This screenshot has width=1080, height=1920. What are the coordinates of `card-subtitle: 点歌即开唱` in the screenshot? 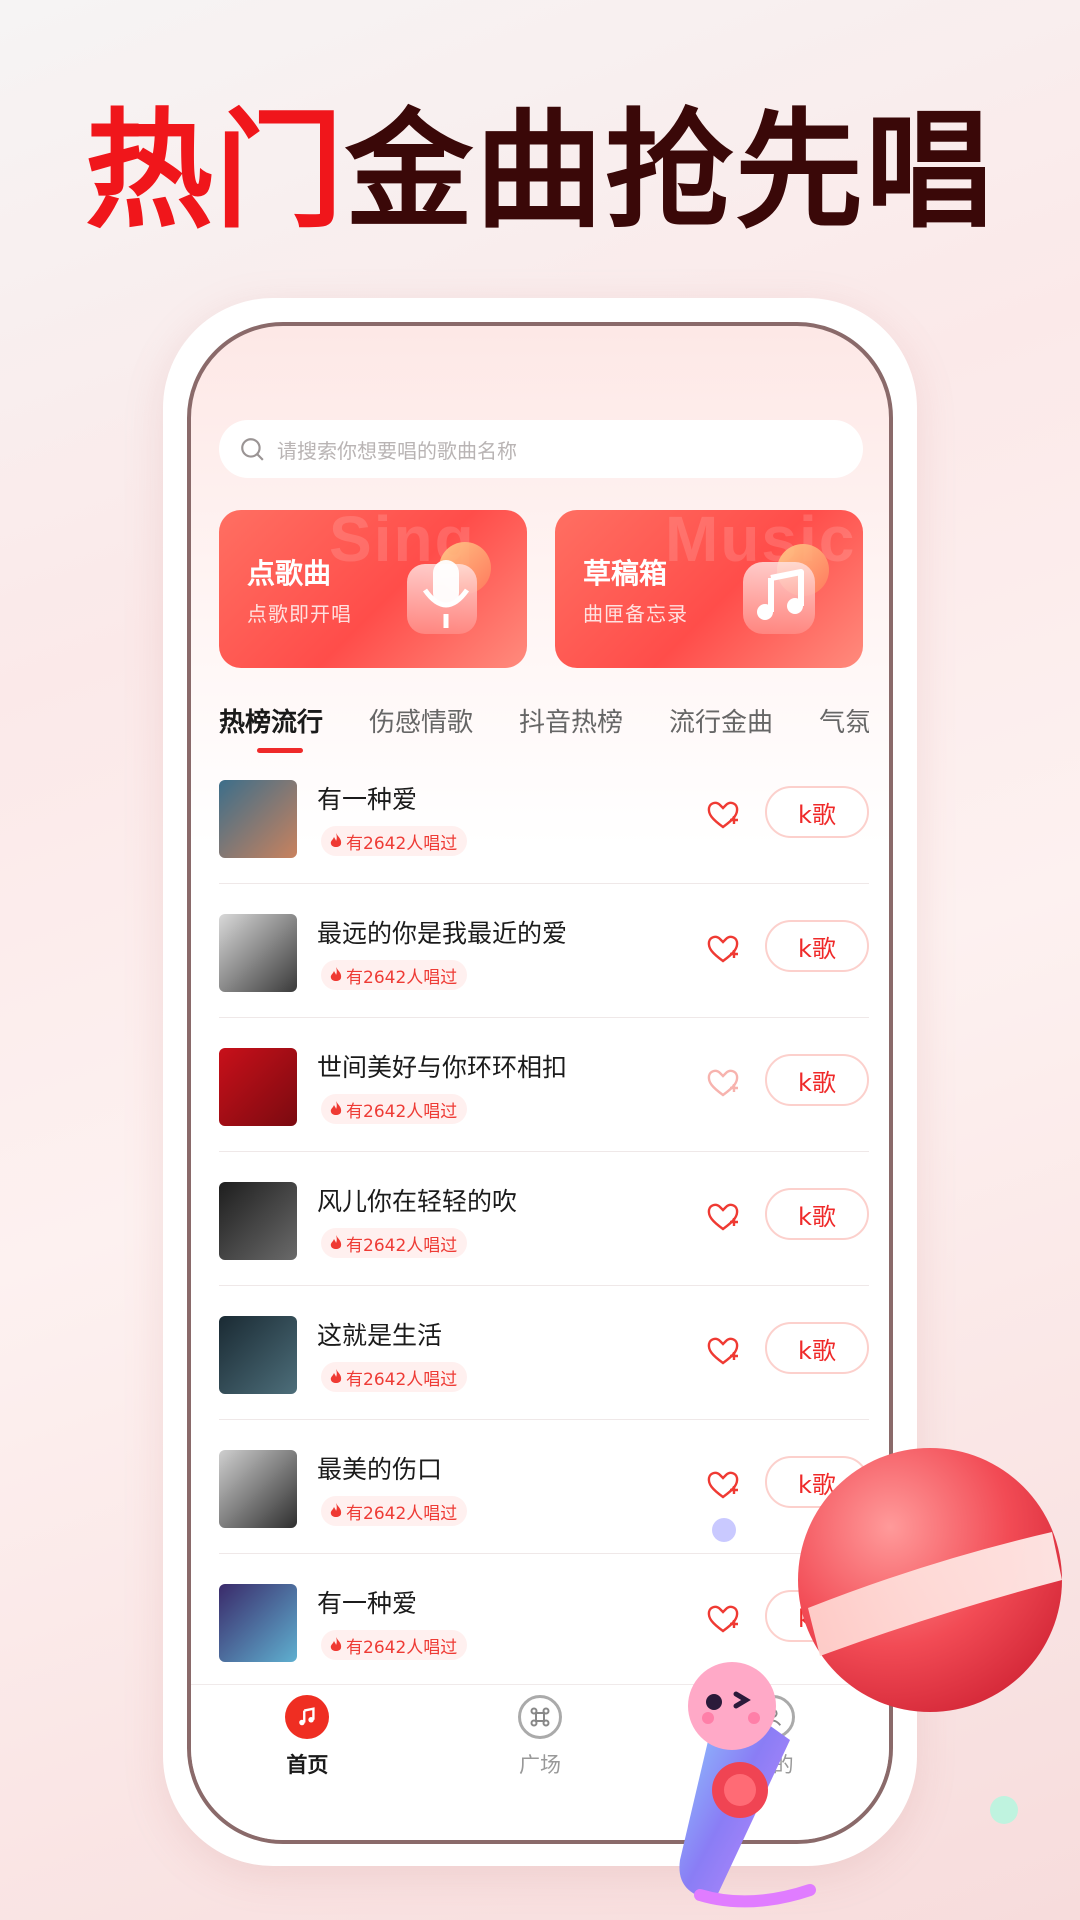 It's located at (299, 614).